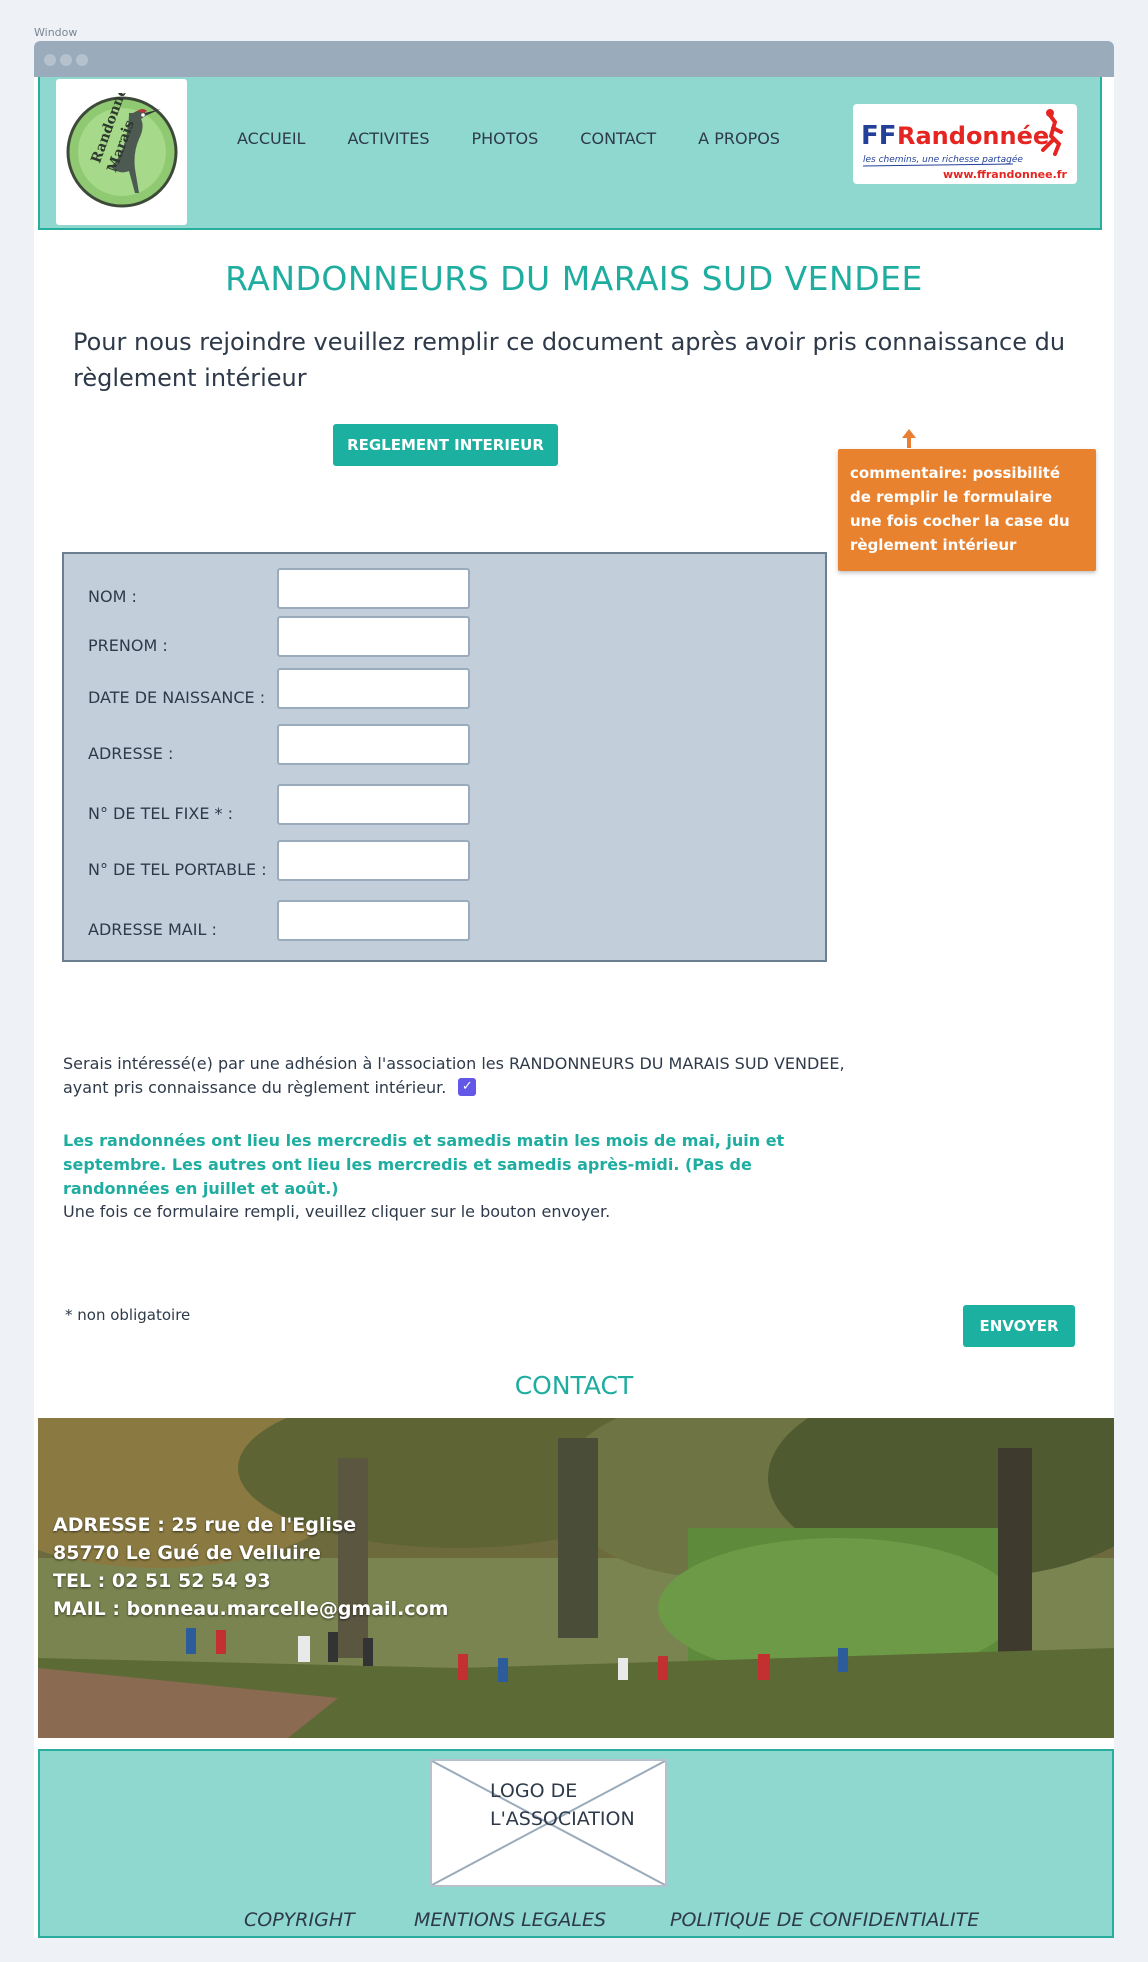  Describe the element at coordinates (373, 688) in the screenshot. I see `date-naissance-input` at that location.